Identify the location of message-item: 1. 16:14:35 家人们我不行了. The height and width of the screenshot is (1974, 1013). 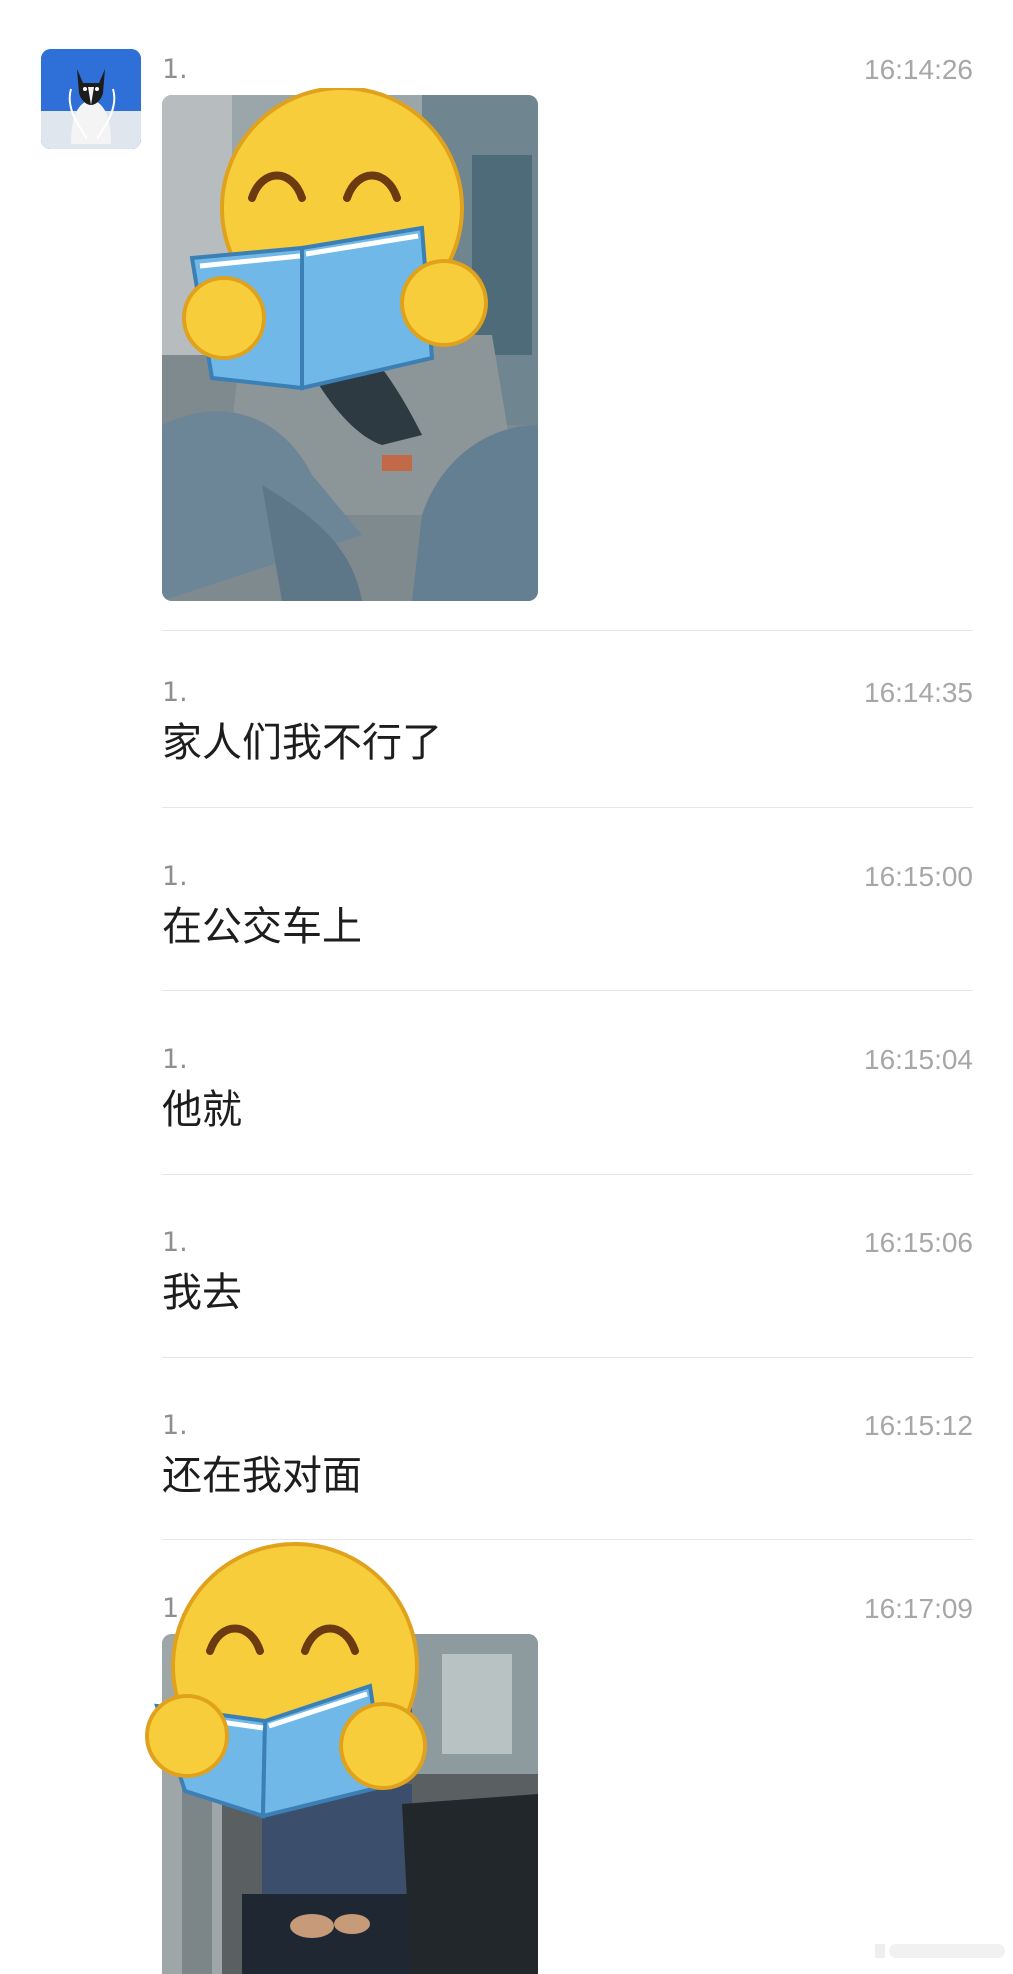
(567, 728).